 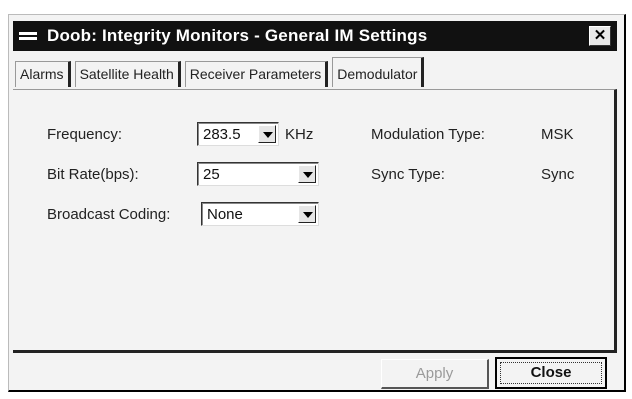 I want to click on tab-satellite-health: Satellite Health, so click(x=127, y=74).